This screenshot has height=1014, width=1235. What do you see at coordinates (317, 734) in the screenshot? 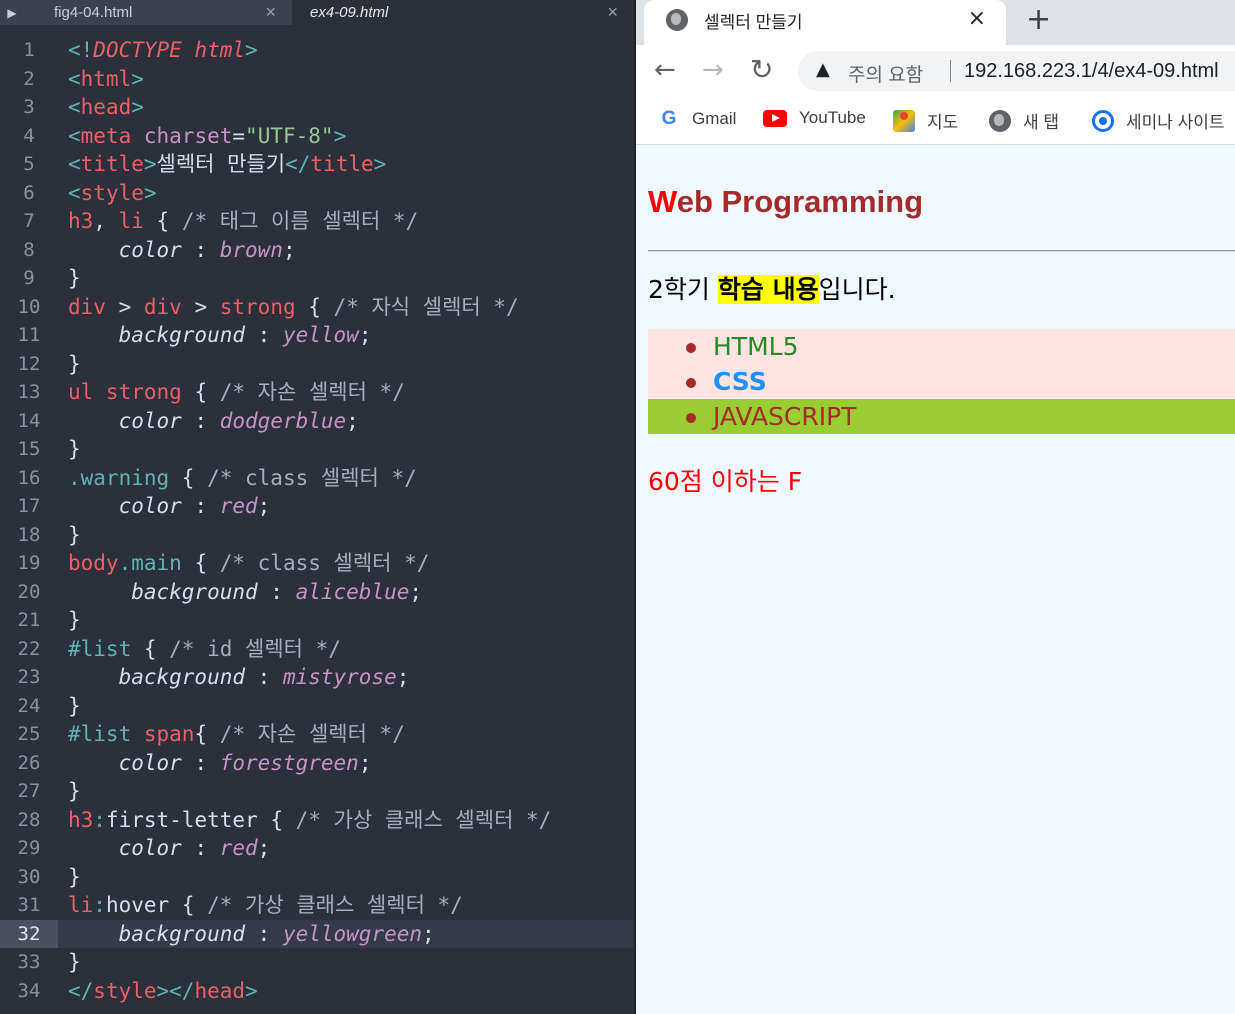
I see `code-line: 25 #list span{ /* 자손 셀렉터 */` at bounding box center [317, 734].